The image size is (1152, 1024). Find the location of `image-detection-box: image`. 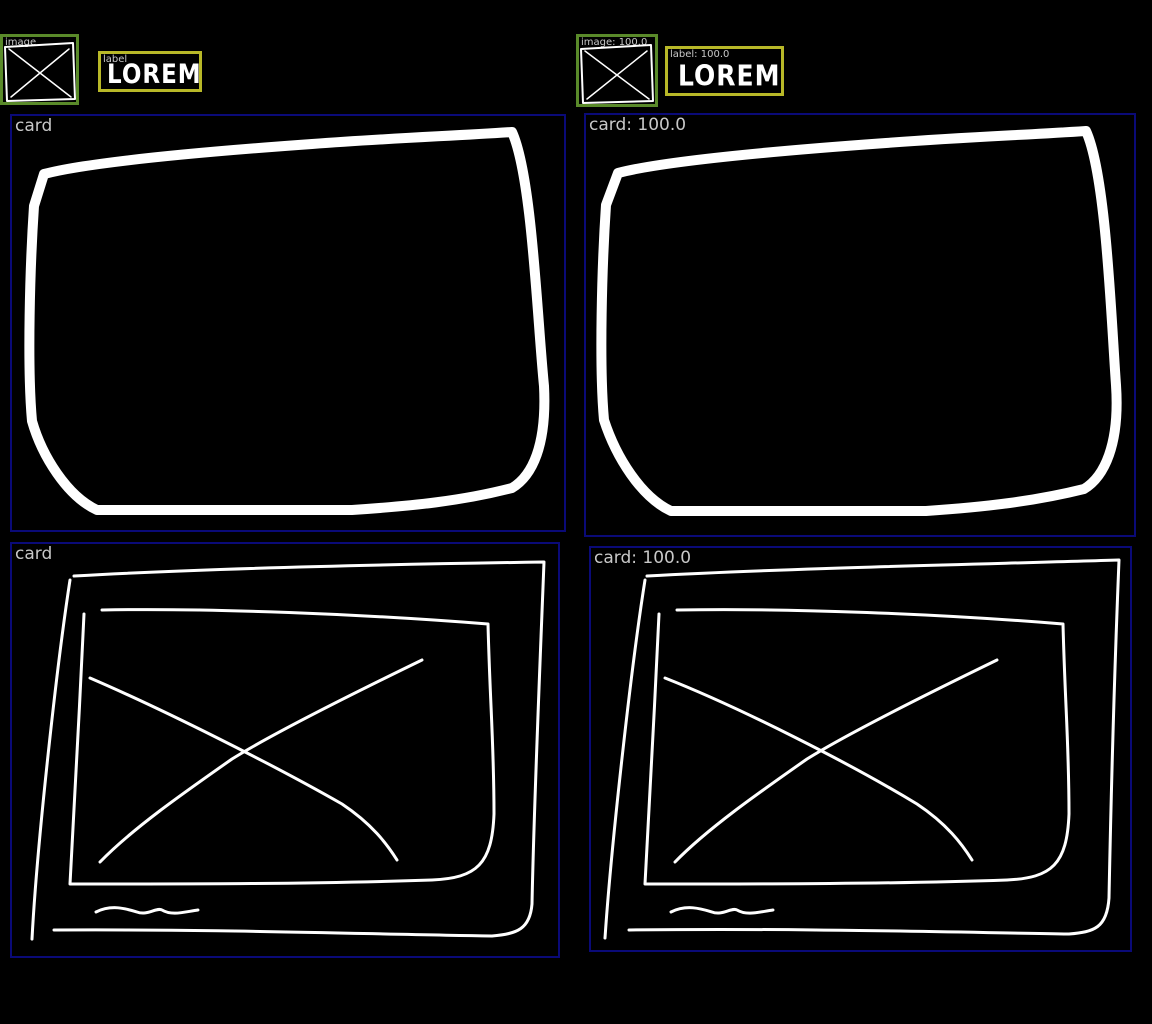

image-detection-box: image is located at coordinates (39, 69).